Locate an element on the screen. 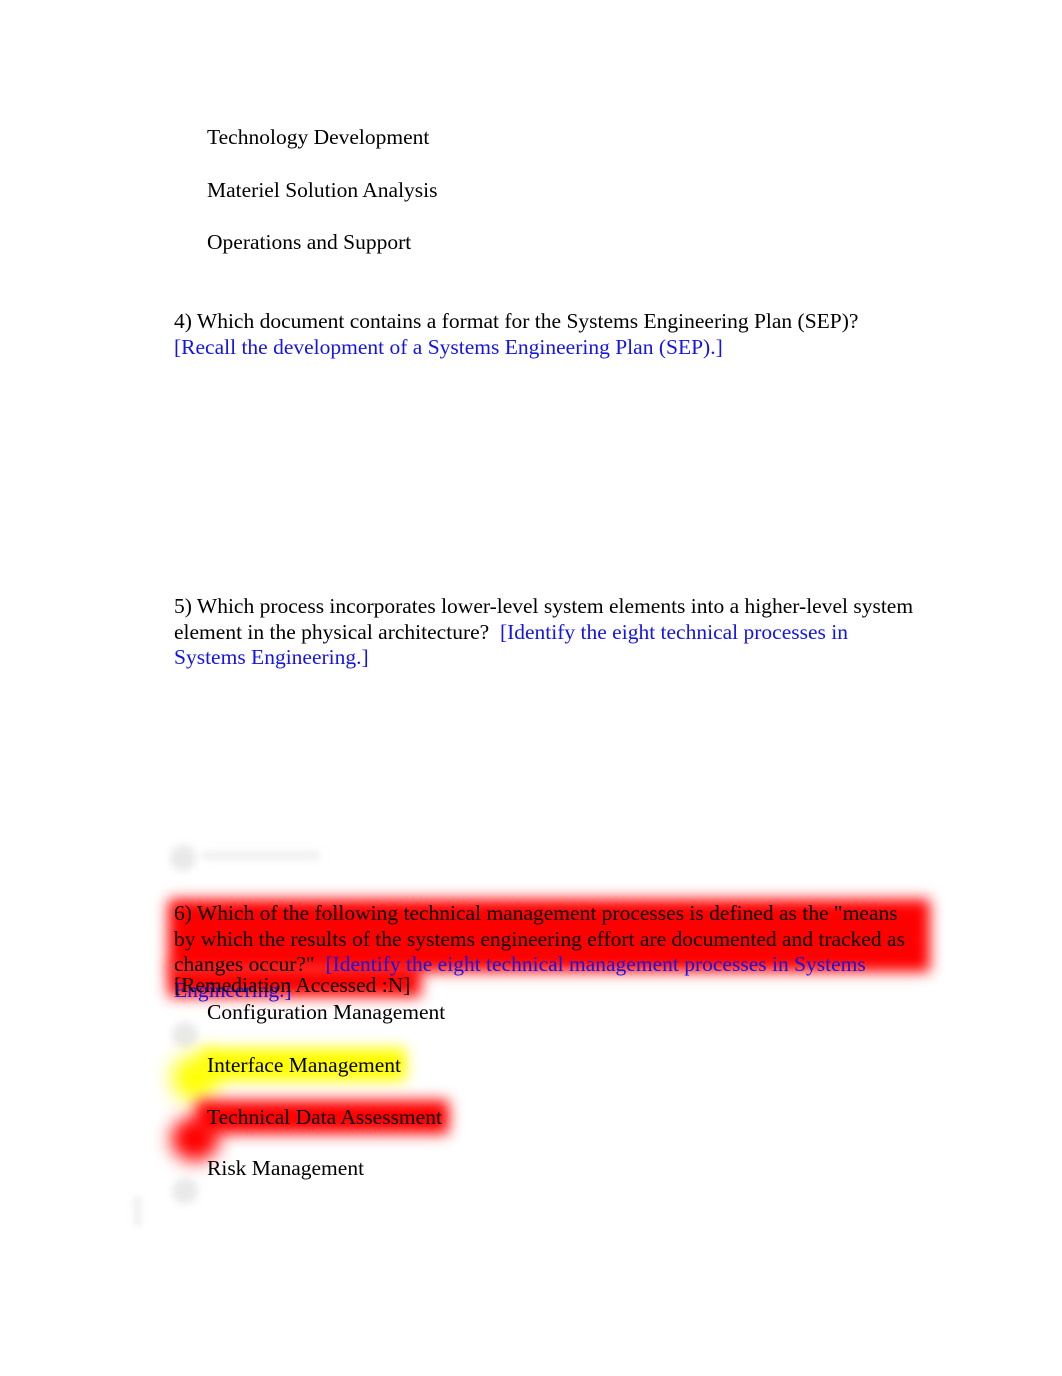 This screenshot has height=1376, width=1062. erased-margin-artifact is located at coordinates (137, 1211).